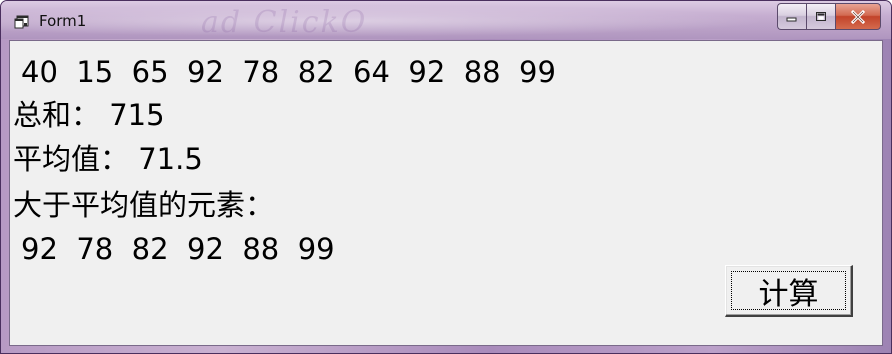 The image size is (892, 354). I want to click on sum-output-line: 总和： 715, so click(89, 115).